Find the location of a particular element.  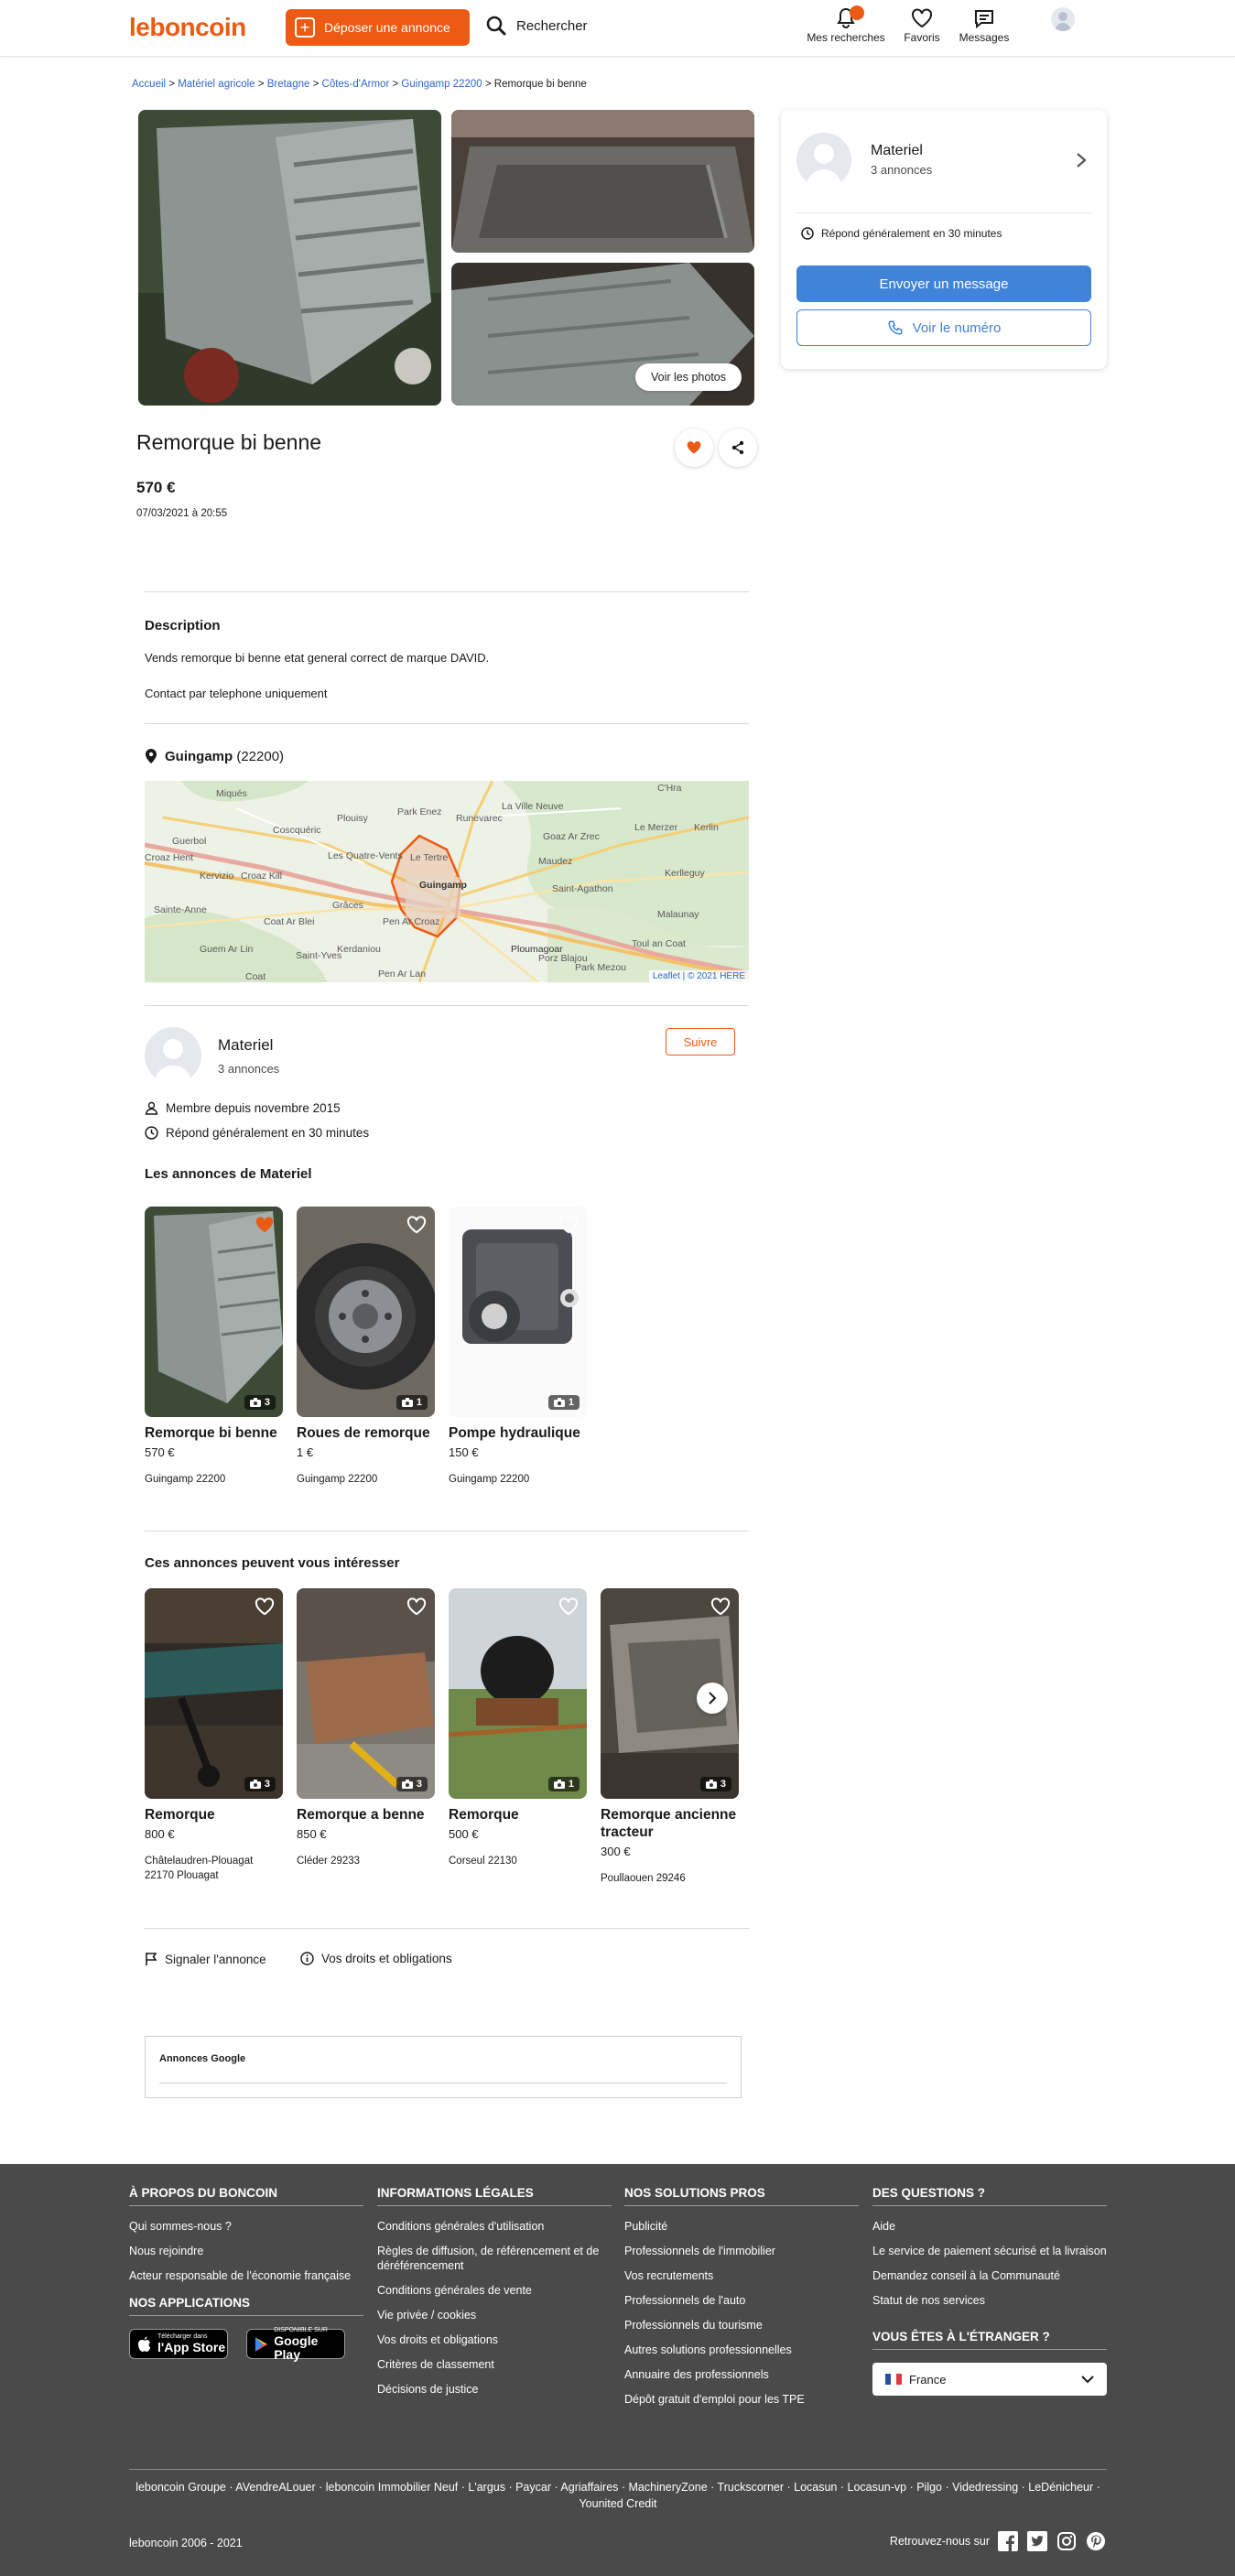

logo: leboncoin is located at coordinates (187, 28).